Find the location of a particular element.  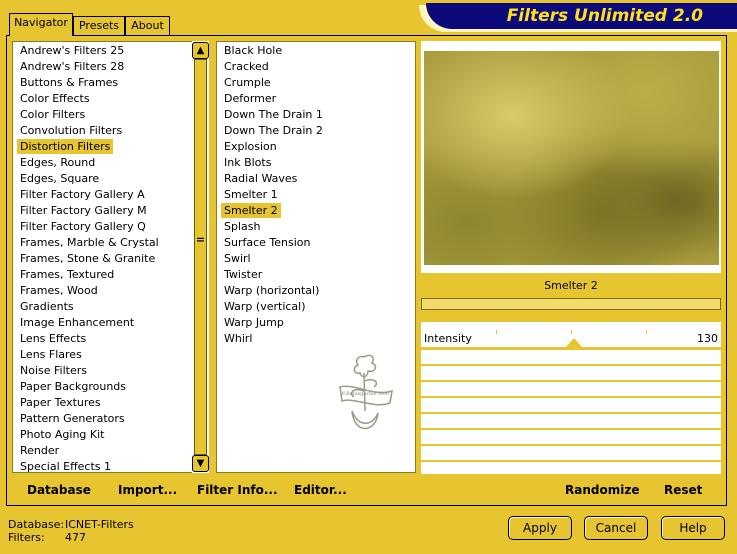

category-item: Color Effects is located at coordinates (55, 98).